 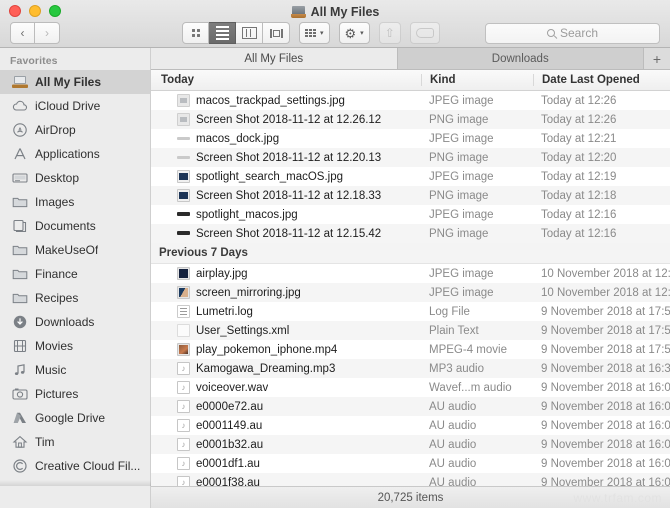 What do you see at coordinates (286, 80) in the screenshot?
I see `column-header-name: Today` at bounding box center [286, 80].